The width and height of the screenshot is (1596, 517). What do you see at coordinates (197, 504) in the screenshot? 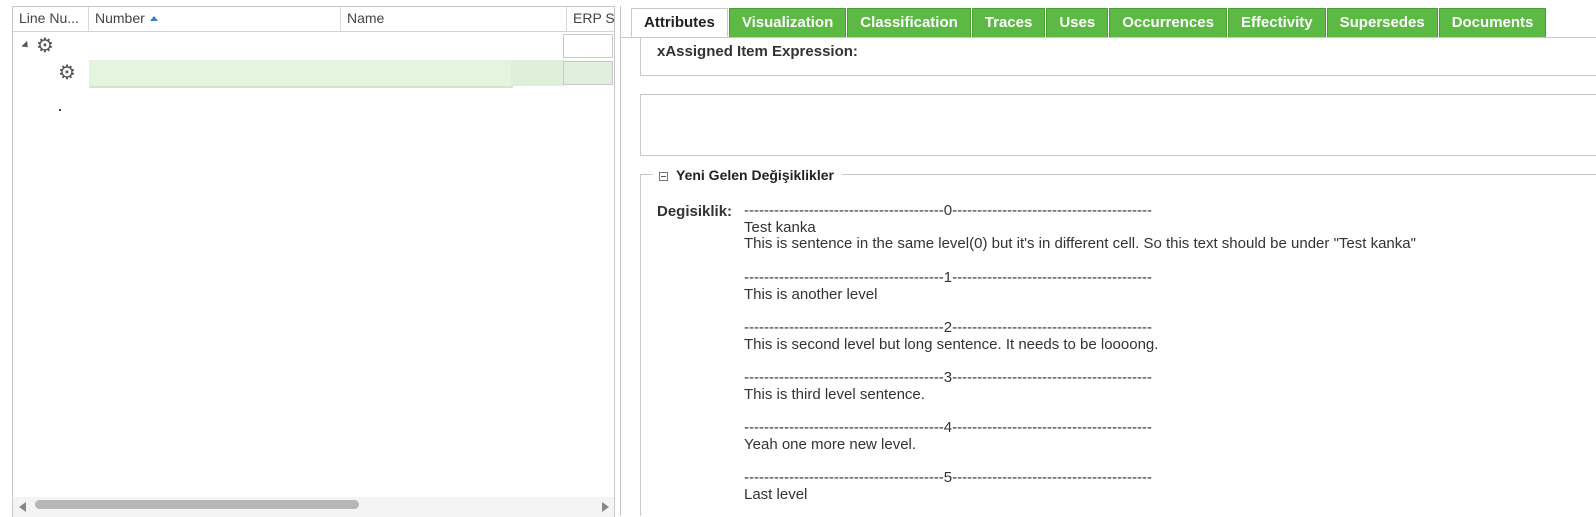
I see `scrollbar-thumb` at bounding box center [197, 504].